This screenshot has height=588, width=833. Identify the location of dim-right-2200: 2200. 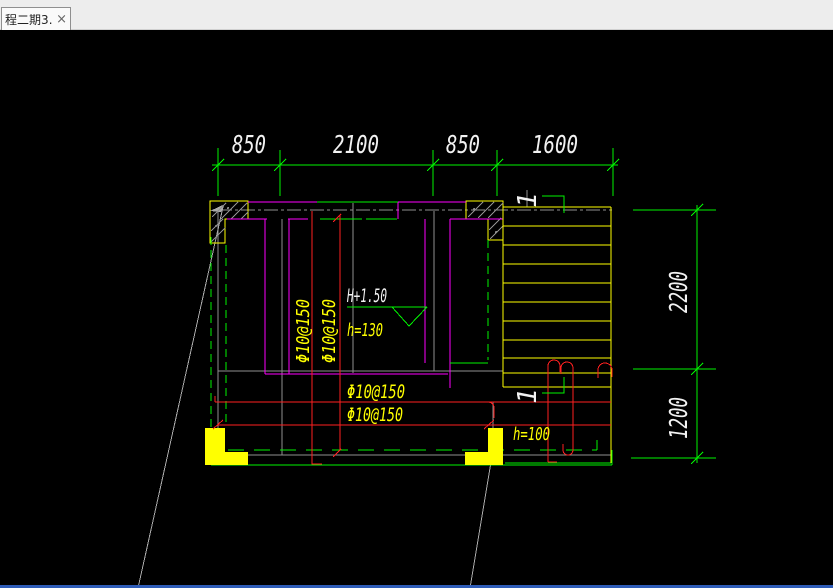
(678, 292).